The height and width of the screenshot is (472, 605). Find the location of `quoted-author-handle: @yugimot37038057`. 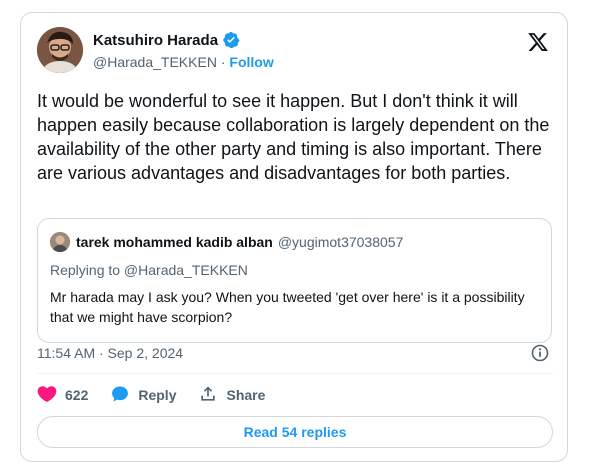

quoted-author-handle: @yugimot37038057 is located at coordinates (340, 242).